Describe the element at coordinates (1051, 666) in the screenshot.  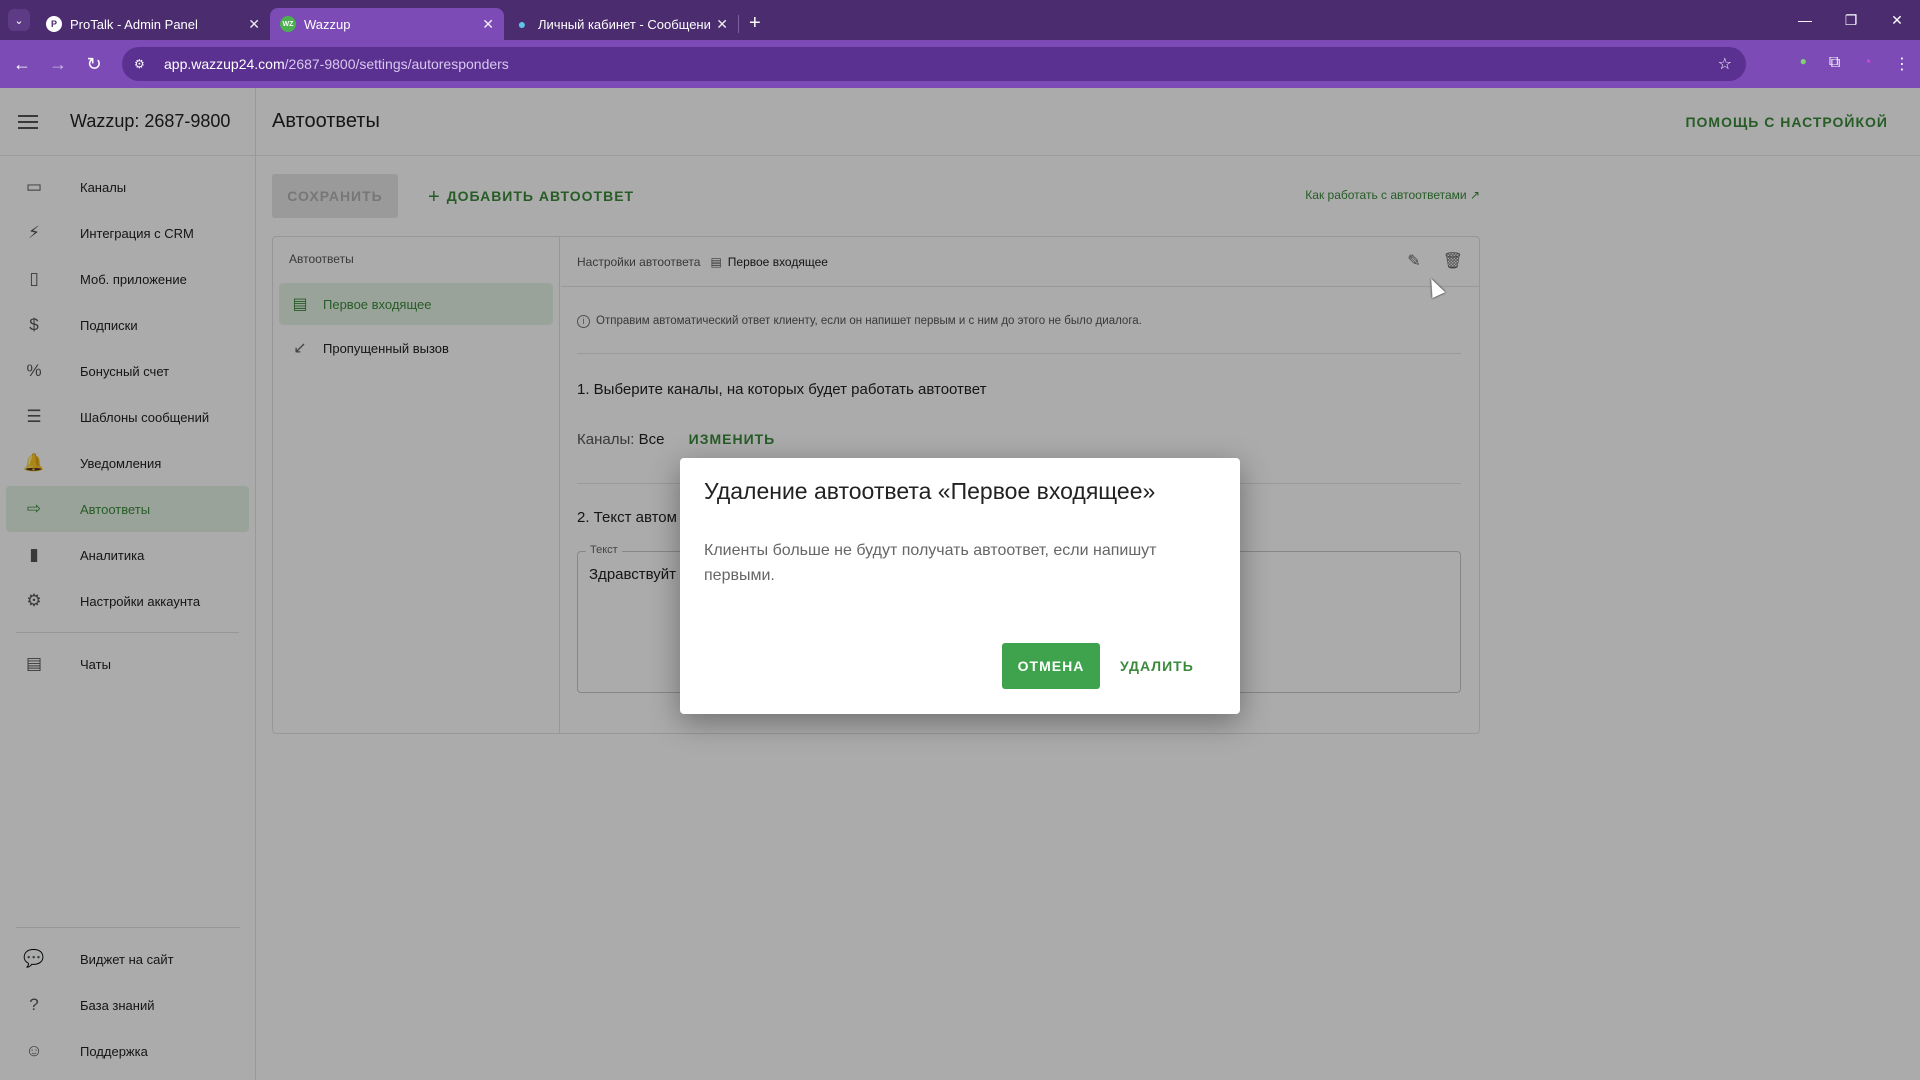
I see `cancel-button: ОТМЕНА` at that location.